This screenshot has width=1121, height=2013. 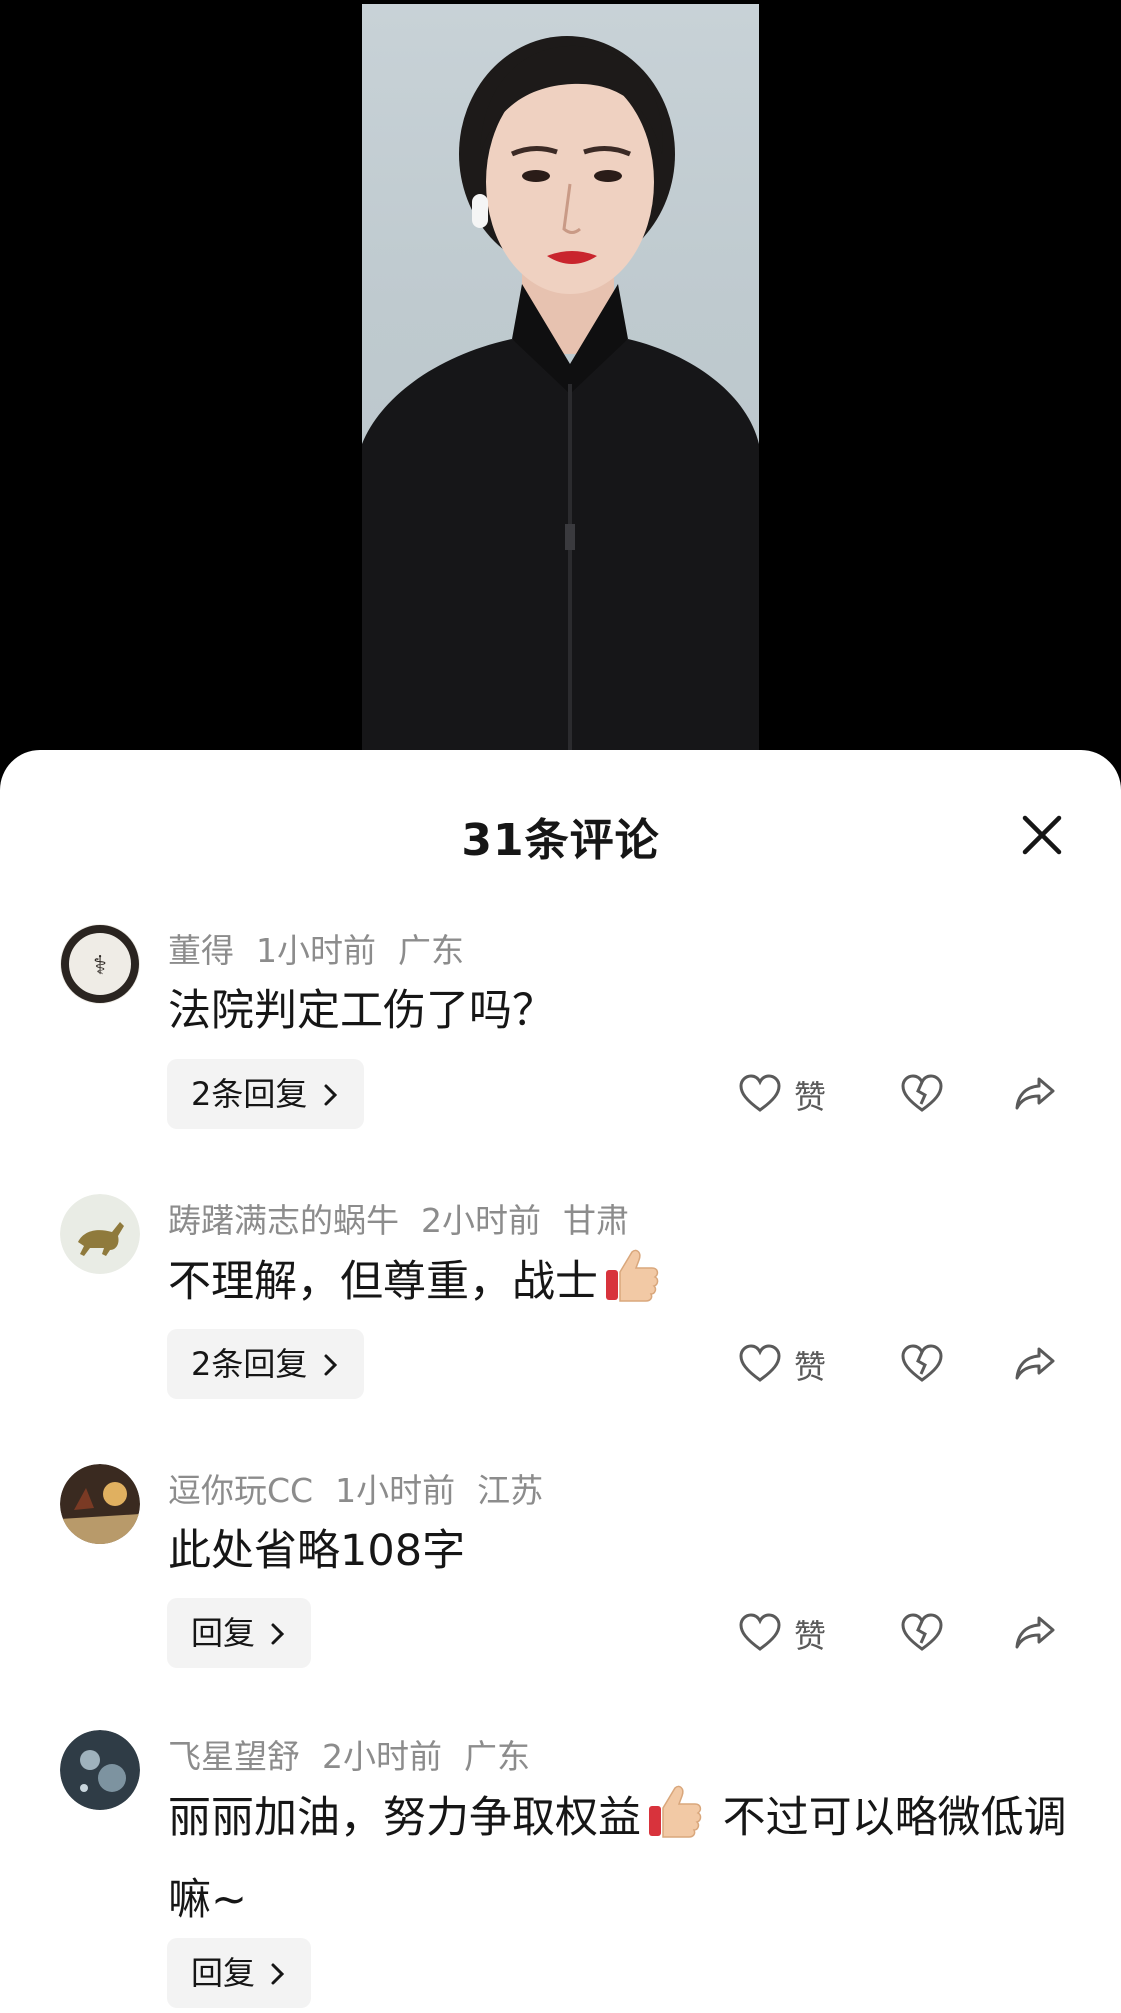 I want to click on comment-text: 不理解，但尊重，战士, so click(x=618, y=1285).